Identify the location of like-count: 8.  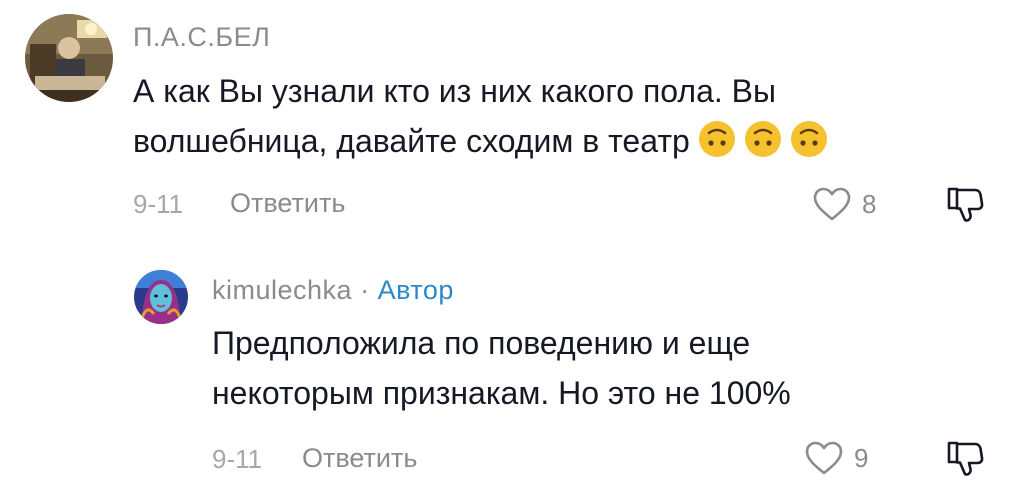
(869, 203).